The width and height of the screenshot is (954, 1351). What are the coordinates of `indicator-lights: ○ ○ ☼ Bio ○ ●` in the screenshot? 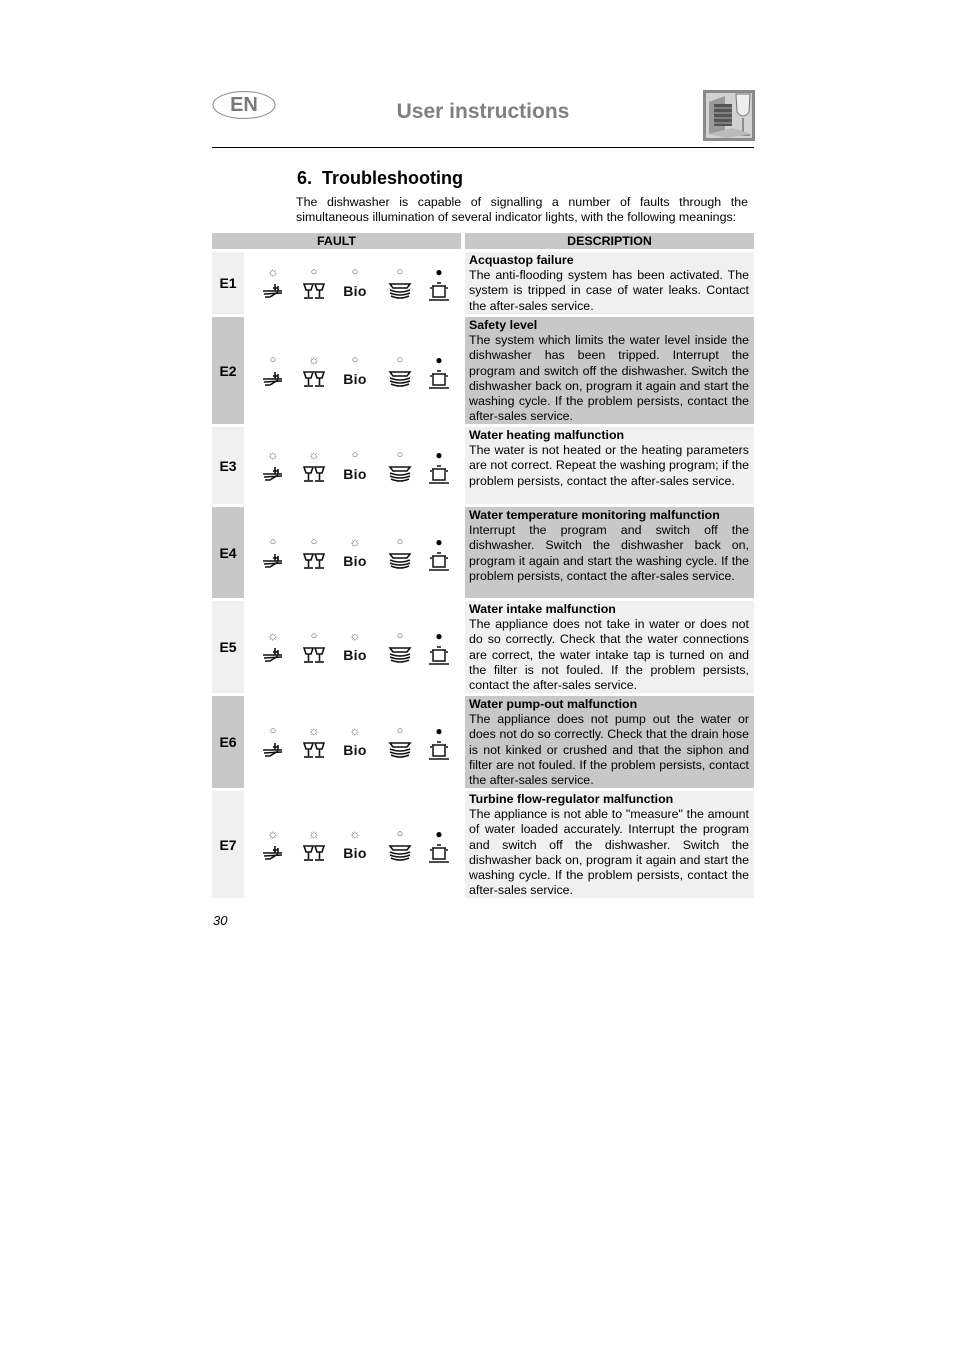 It's located at (355, 552).